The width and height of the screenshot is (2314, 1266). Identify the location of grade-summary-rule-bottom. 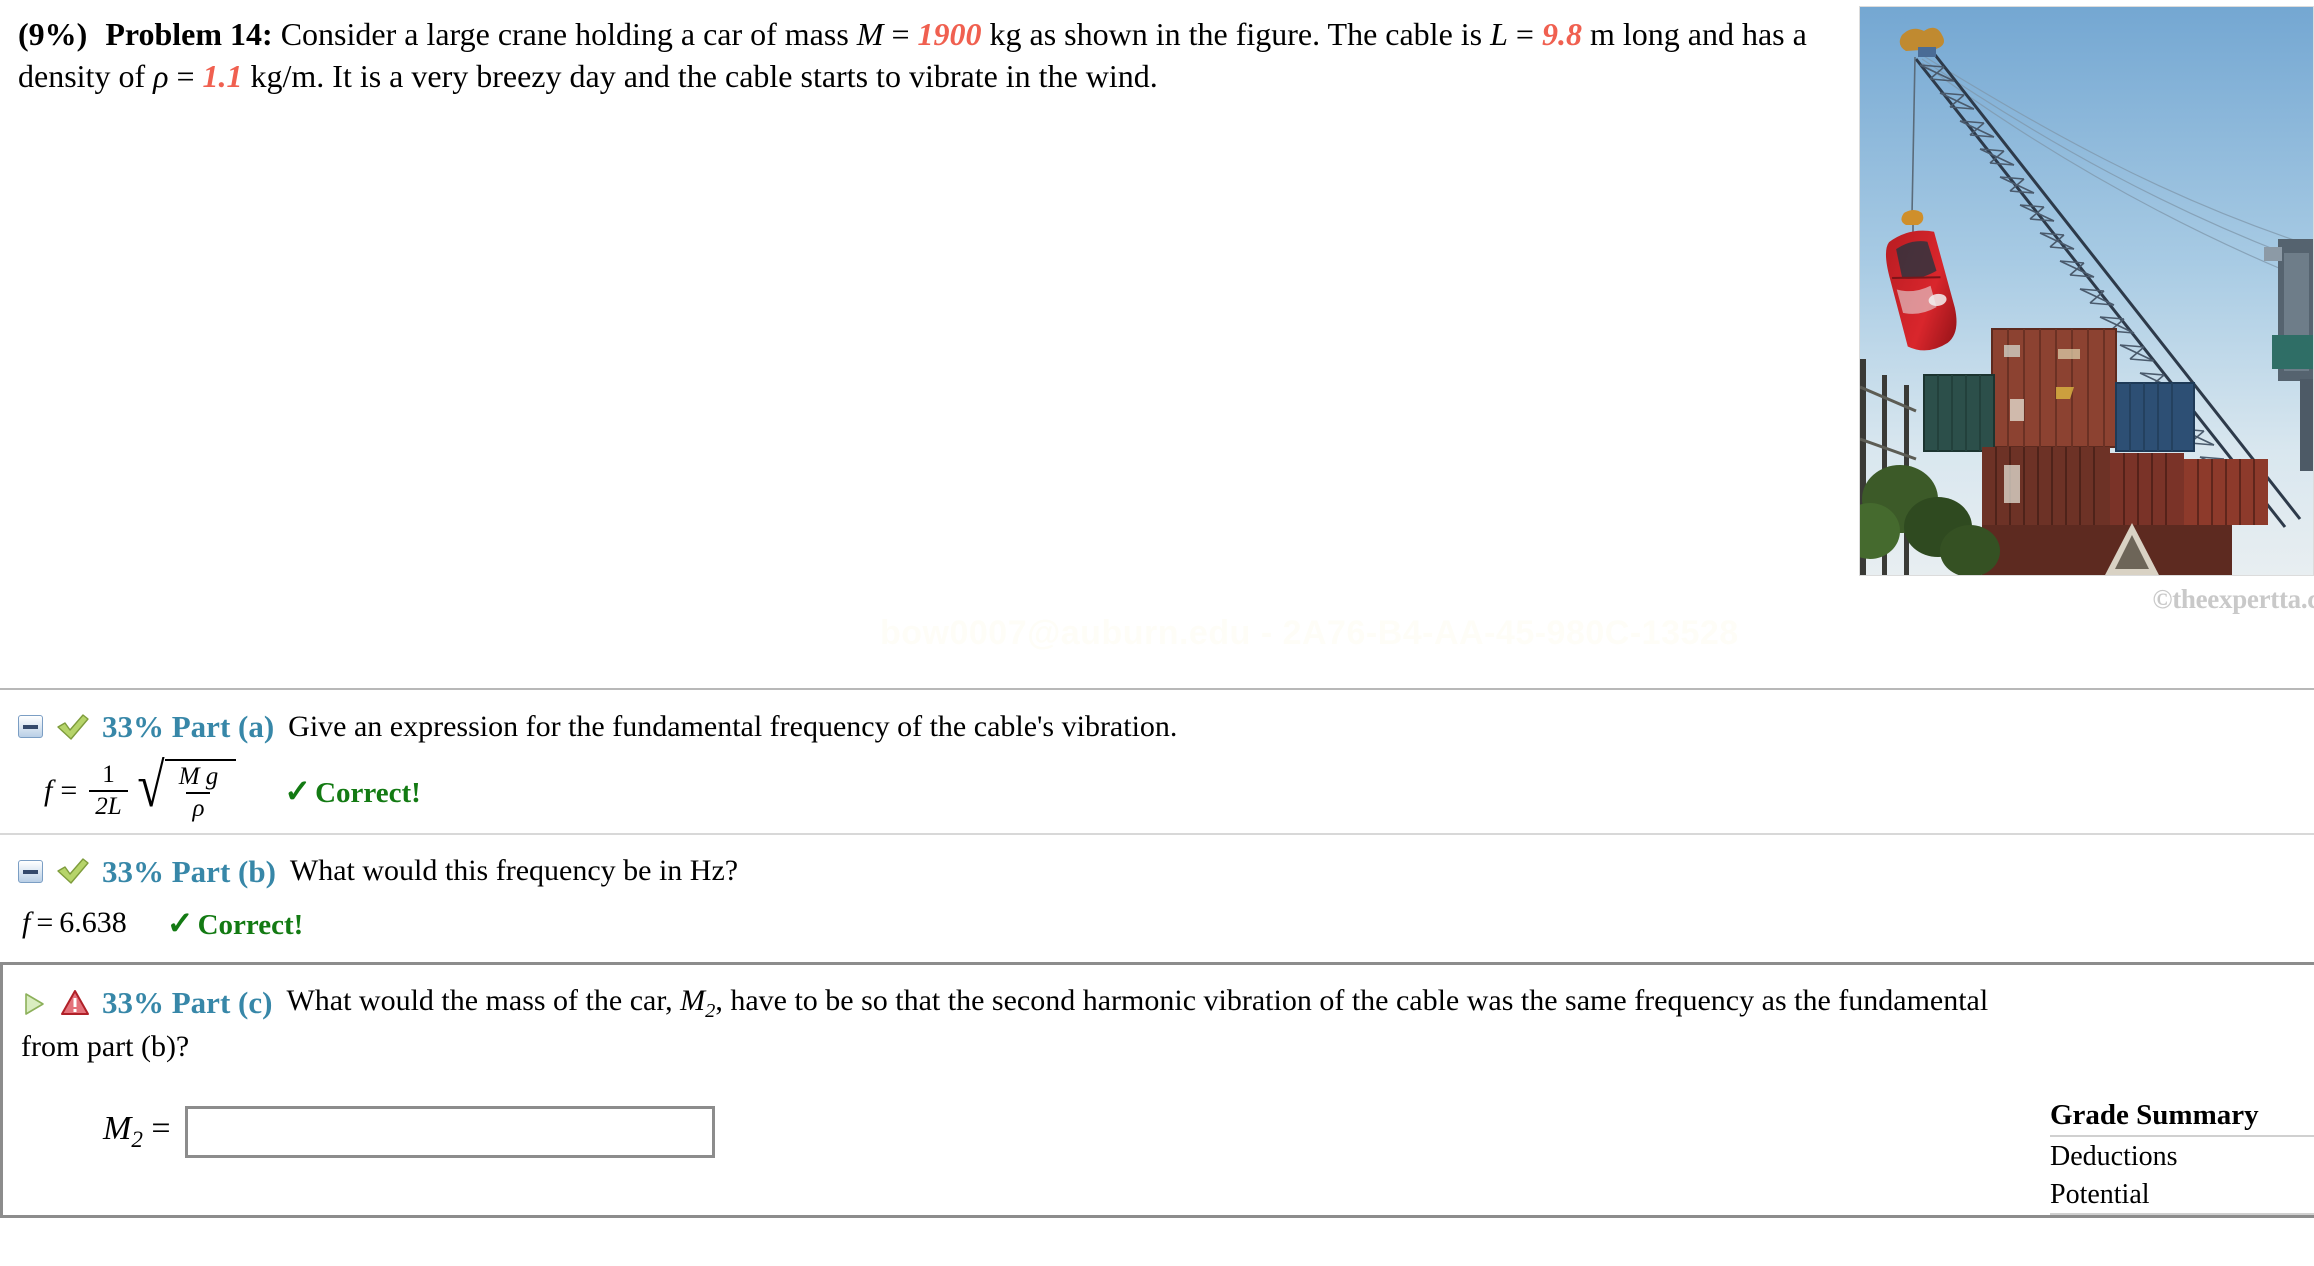
(2182, 1213).